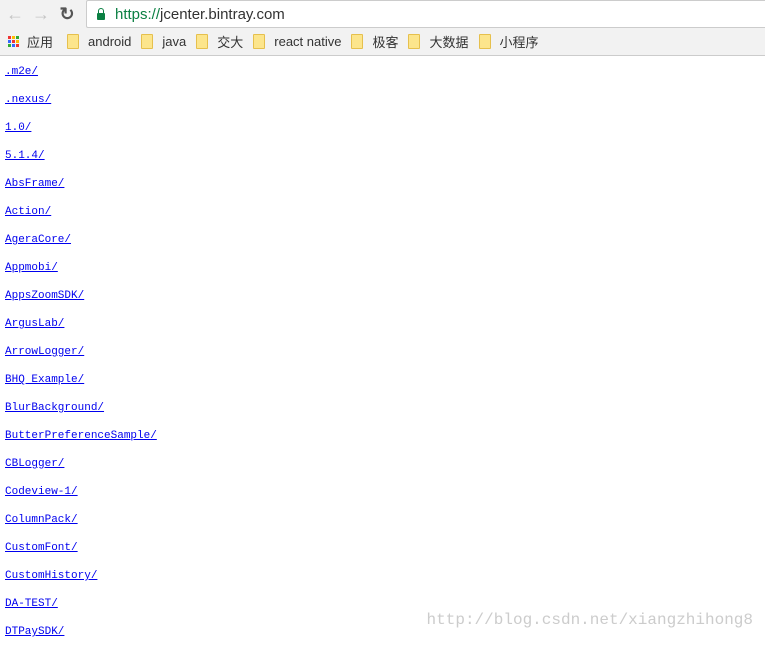 The width and height of the screenshot is (765, 646). What do you see at coordinates (44, 380) in the screenshot?
I see `directory-link: BHQ Example/` at bounding box center [44, 380].